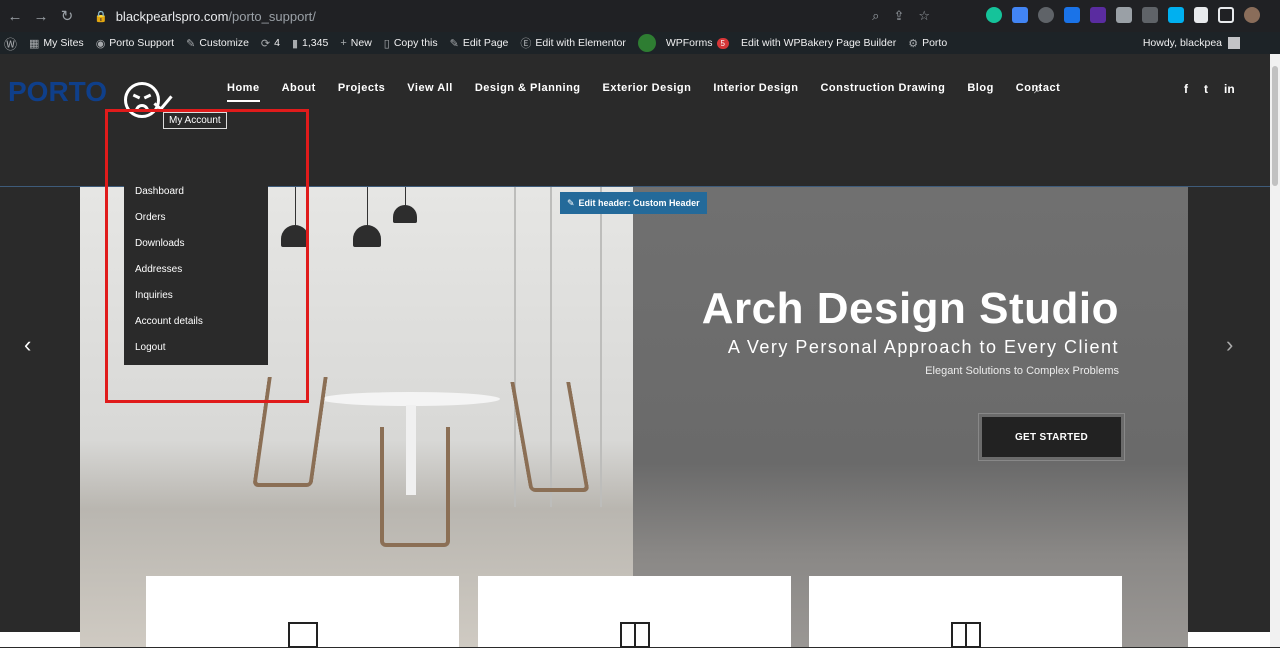 The image size is (1280, 648). I want to click on hero-tagline: Elegant Solutions to Complex Problems, so click(1022, 371).